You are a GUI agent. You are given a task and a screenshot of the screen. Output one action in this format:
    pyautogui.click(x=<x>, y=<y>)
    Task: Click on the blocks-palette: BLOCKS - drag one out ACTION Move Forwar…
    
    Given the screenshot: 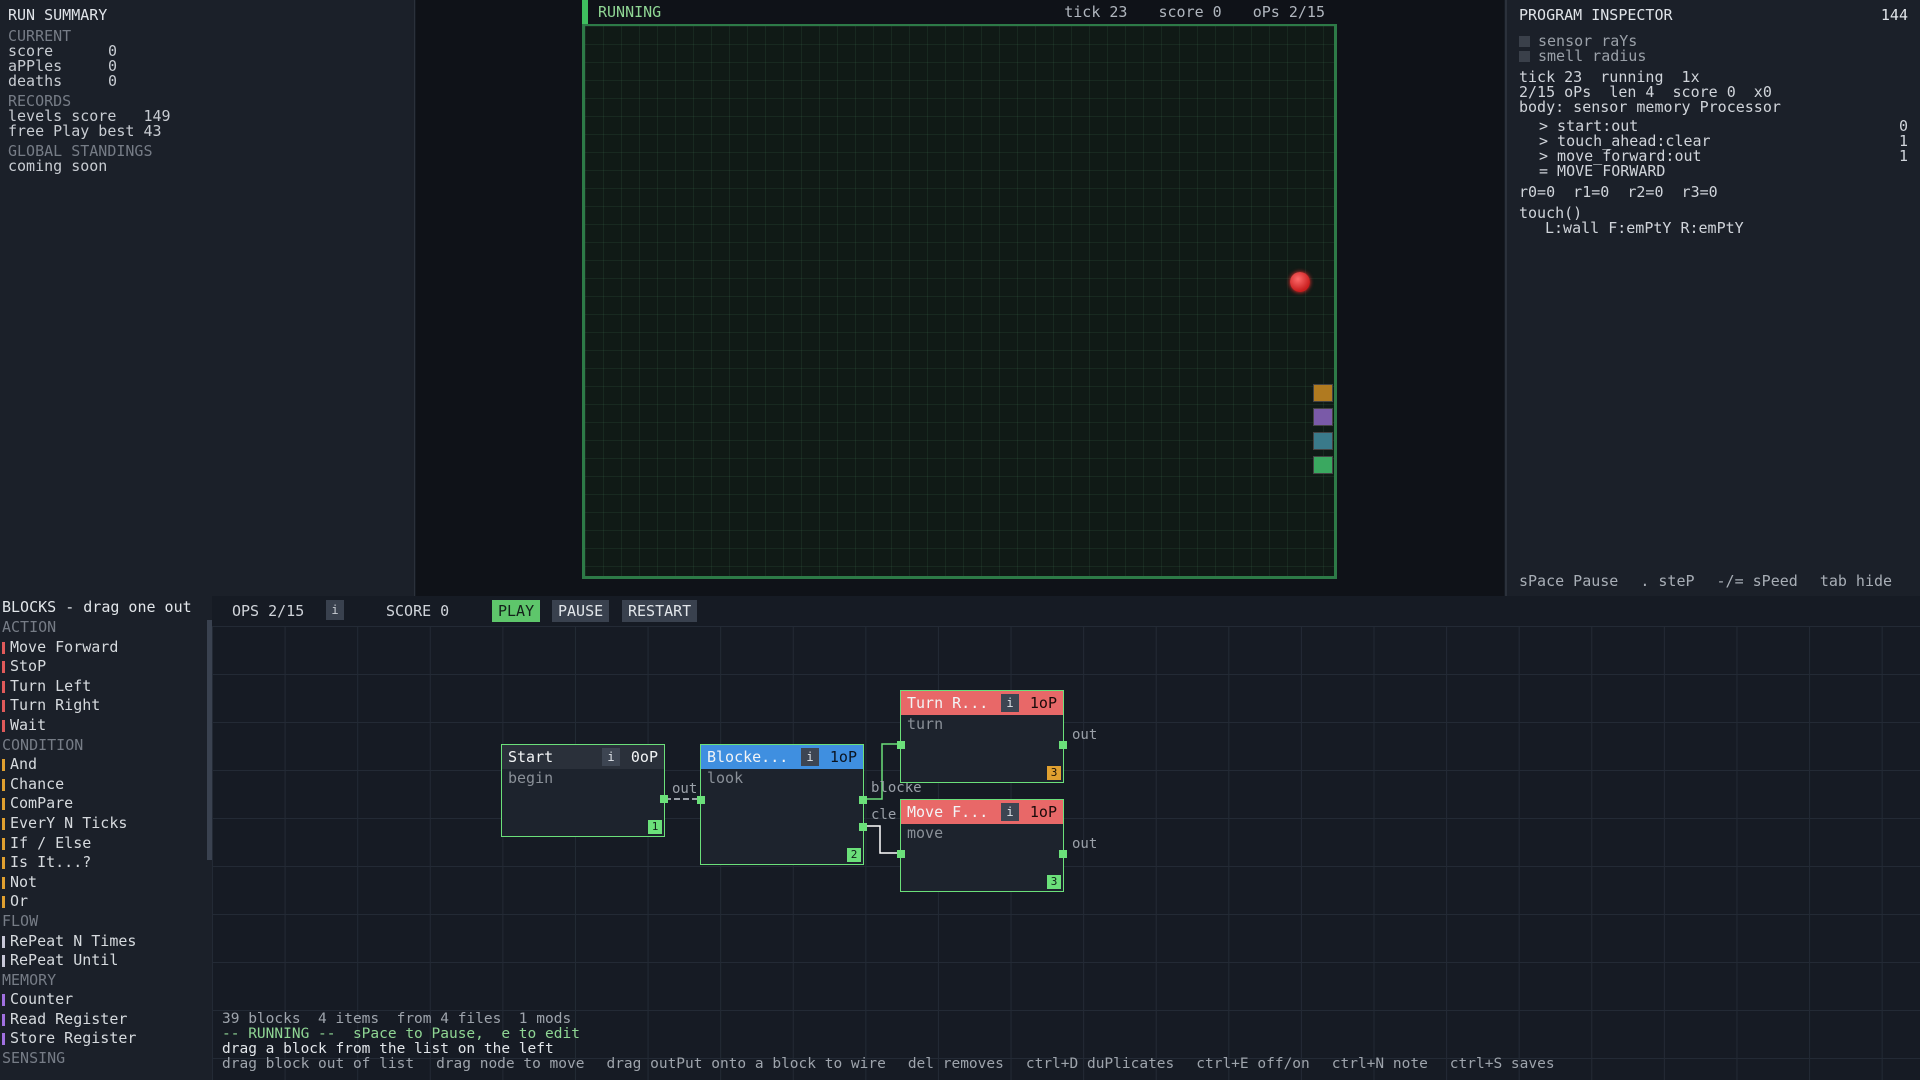 What is the action you would take?
    pyautogui.click(x=106, y=838)
    